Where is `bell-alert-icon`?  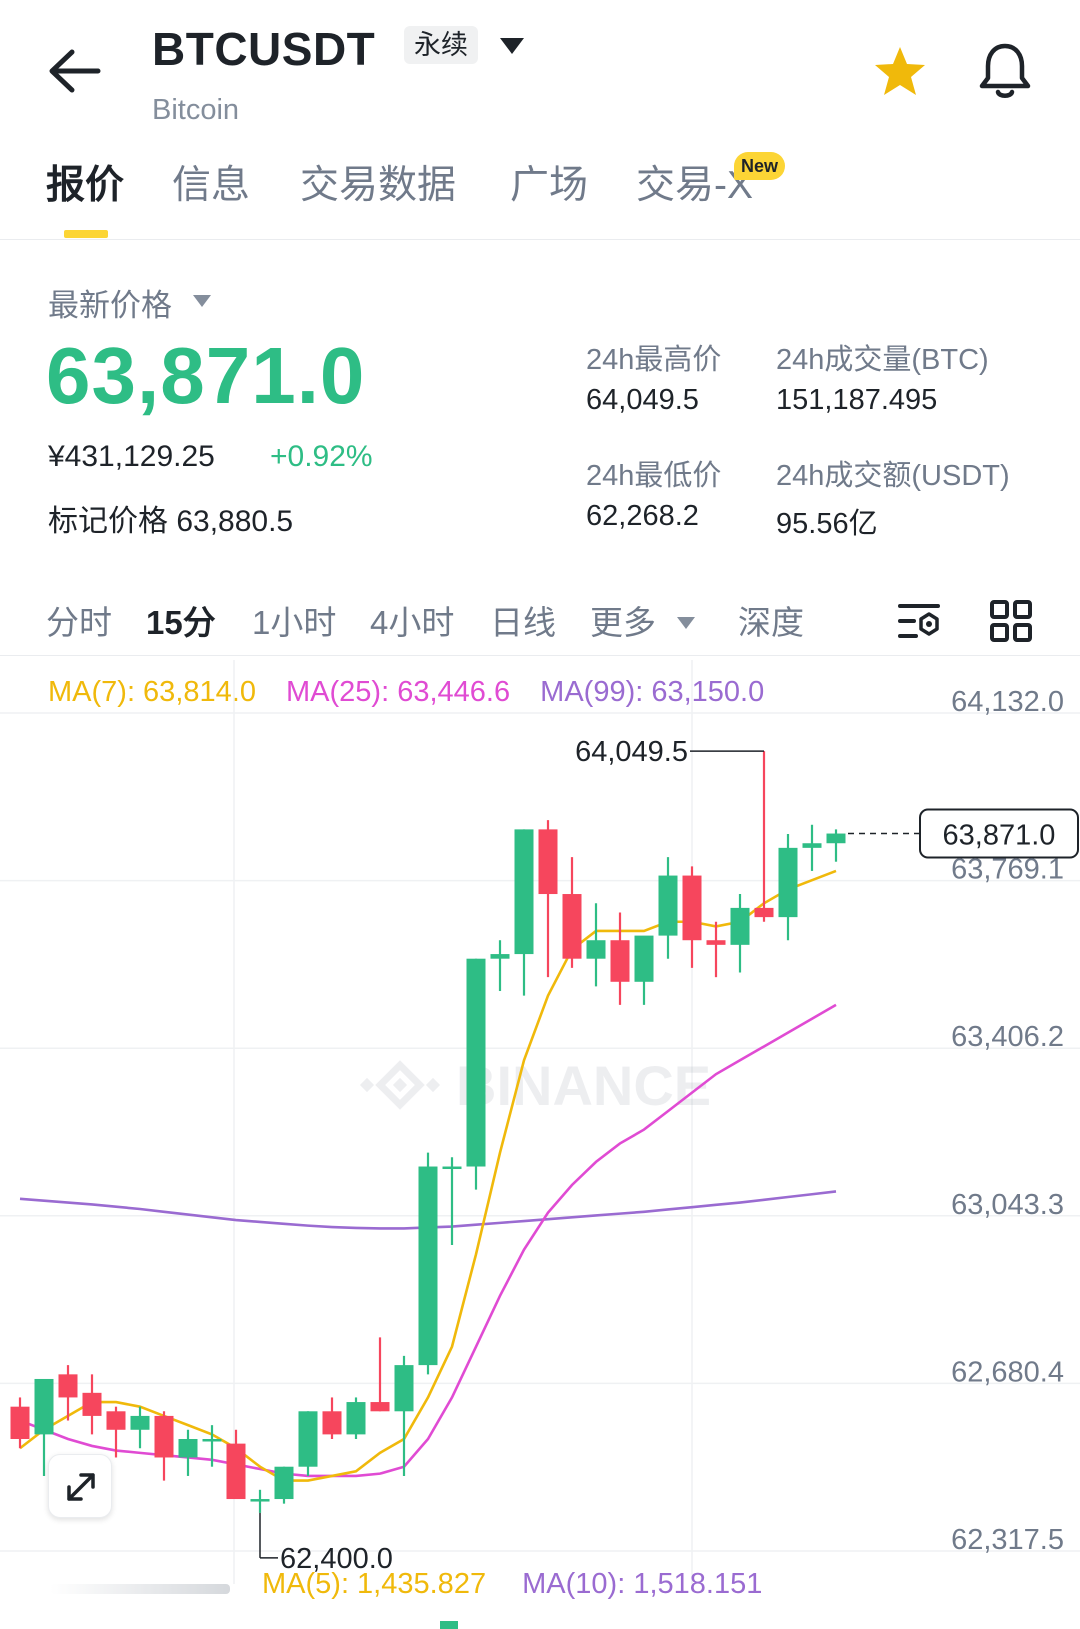
bell-alert-icon is located at coordinates (1005, 71).